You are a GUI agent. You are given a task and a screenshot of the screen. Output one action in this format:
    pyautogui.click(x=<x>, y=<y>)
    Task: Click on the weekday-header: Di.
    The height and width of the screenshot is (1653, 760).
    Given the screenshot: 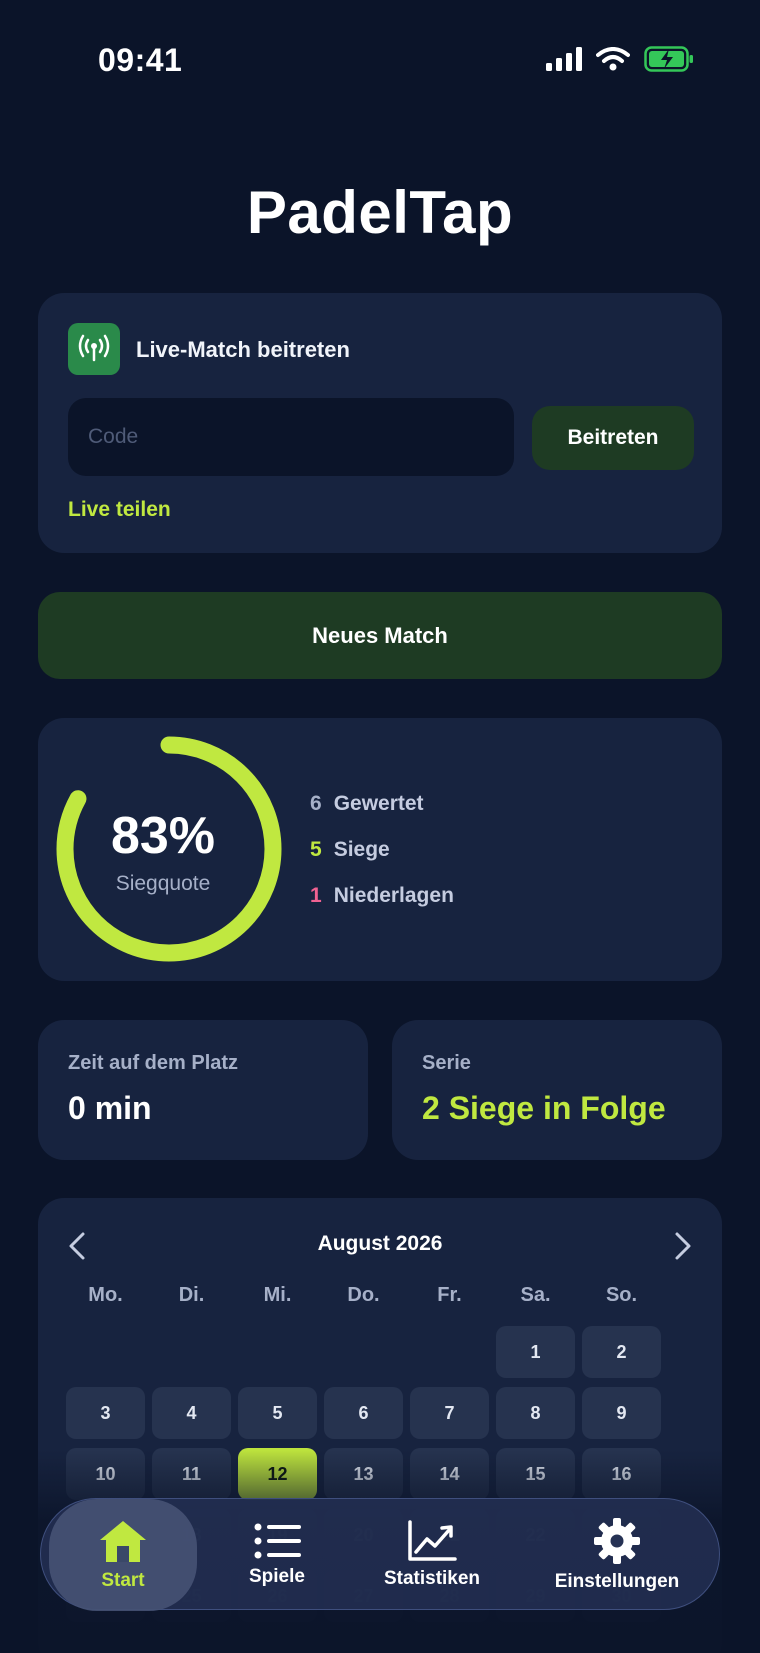 What is the action you would take?
    pyautogui.click(x=191, y=1295)
    